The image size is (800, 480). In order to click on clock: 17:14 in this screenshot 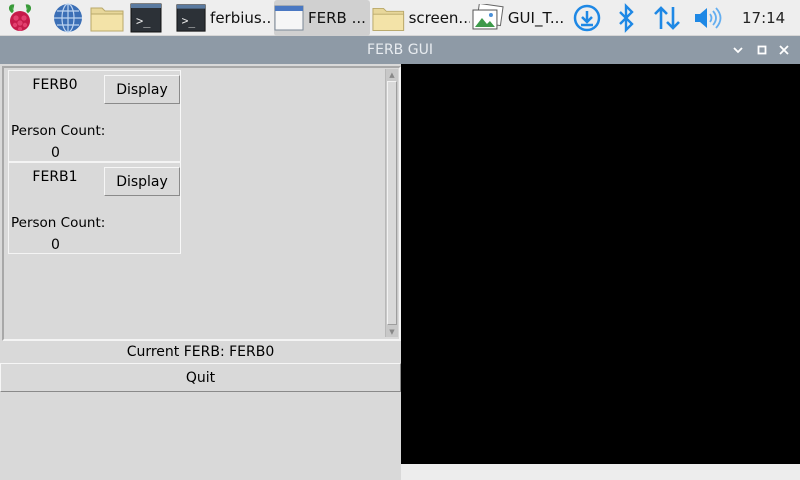, I will do `click(763, 18)`.